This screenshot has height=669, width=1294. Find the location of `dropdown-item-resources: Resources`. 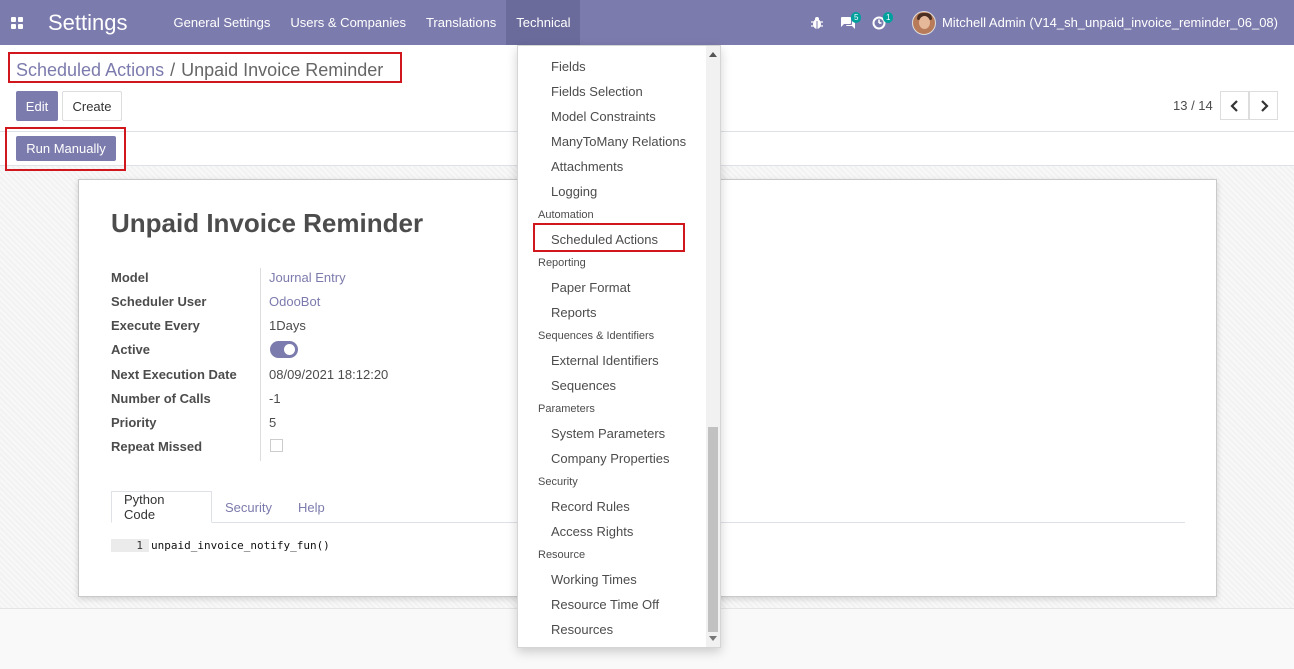

dropdown-item-resources: Resources is located at coordinates (582, 629).